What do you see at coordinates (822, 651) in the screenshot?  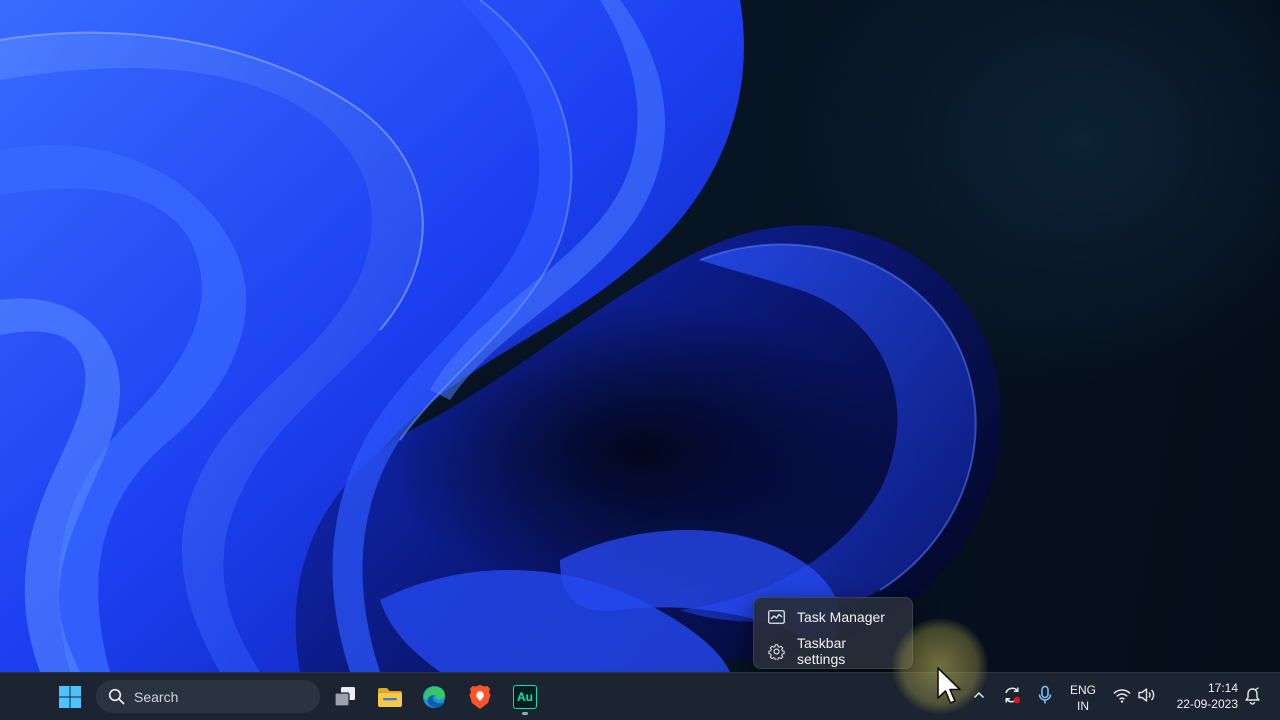 I see `menu-item-label: Taskbar settings` at bounding box center [822, 651].